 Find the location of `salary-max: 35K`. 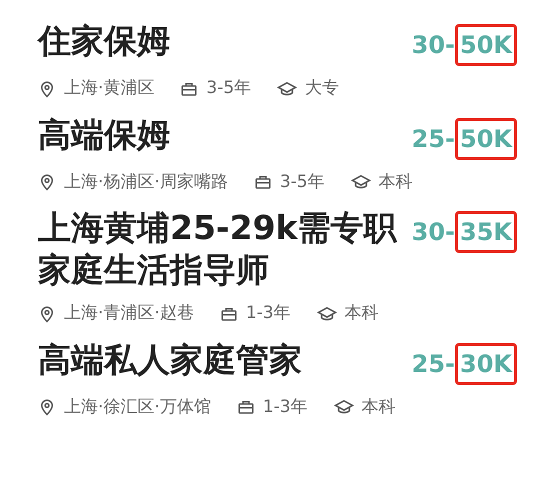

salary-max: 35K is located at coordinates (486, 232).